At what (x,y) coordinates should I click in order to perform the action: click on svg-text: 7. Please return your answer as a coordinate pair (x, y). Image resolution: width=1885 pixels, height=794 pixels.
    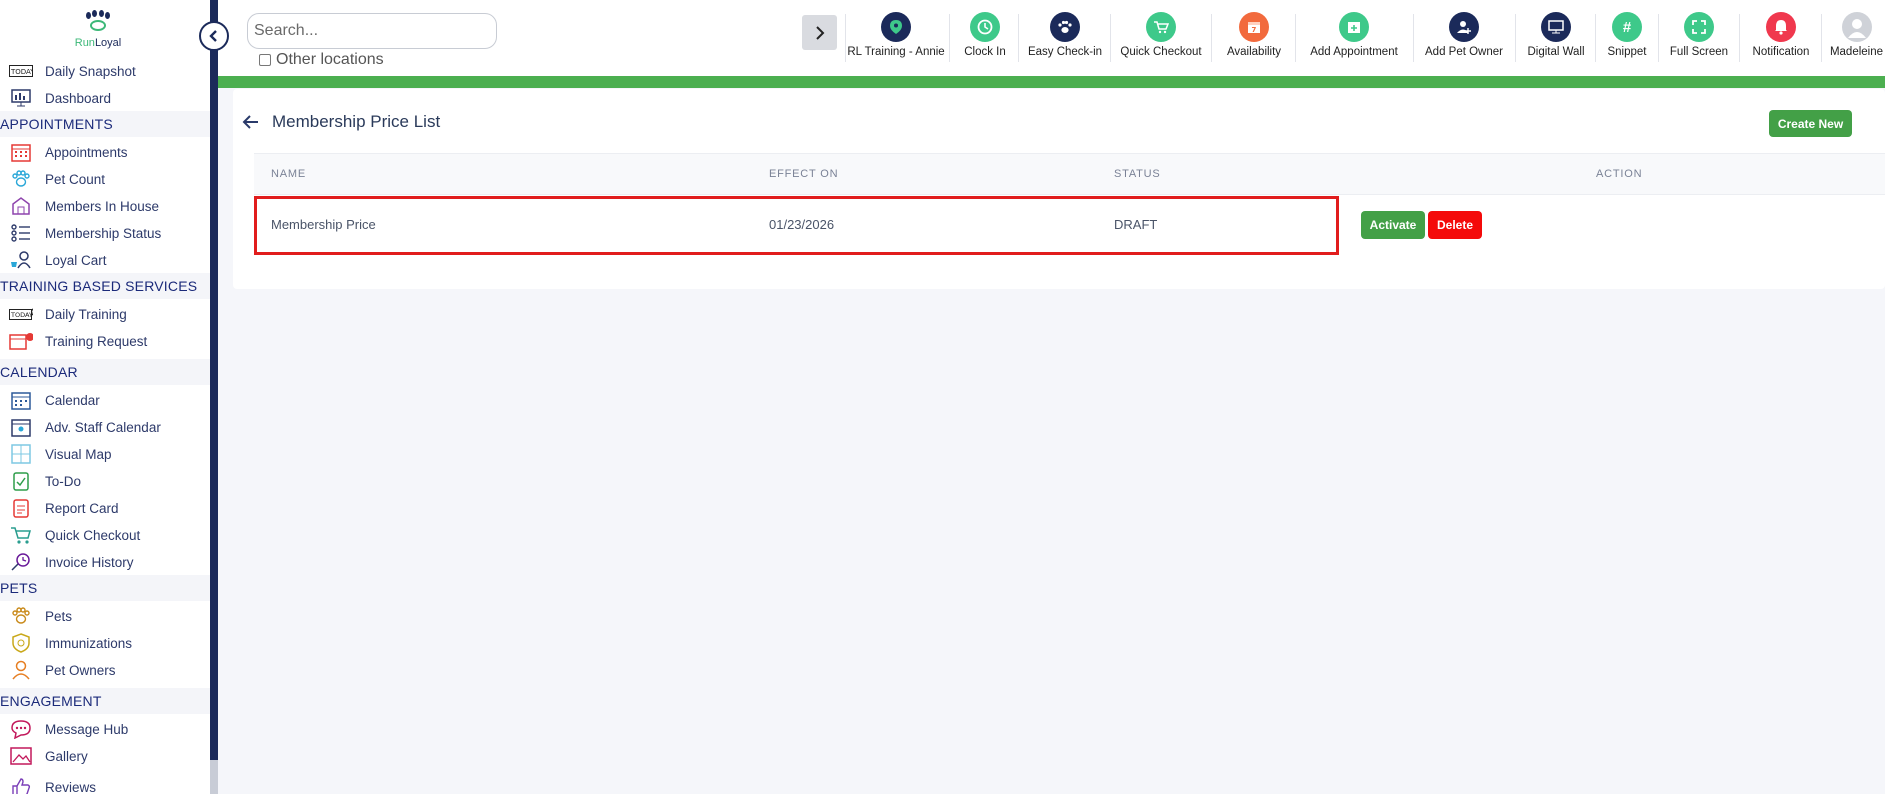
    Looking at the image, I should click on (1254, 30).